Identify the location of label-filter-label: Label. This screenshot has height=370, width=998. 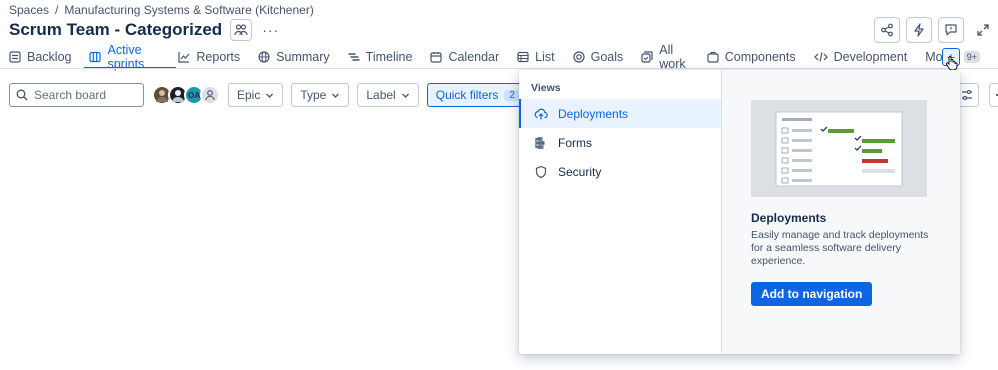
(381, 95).